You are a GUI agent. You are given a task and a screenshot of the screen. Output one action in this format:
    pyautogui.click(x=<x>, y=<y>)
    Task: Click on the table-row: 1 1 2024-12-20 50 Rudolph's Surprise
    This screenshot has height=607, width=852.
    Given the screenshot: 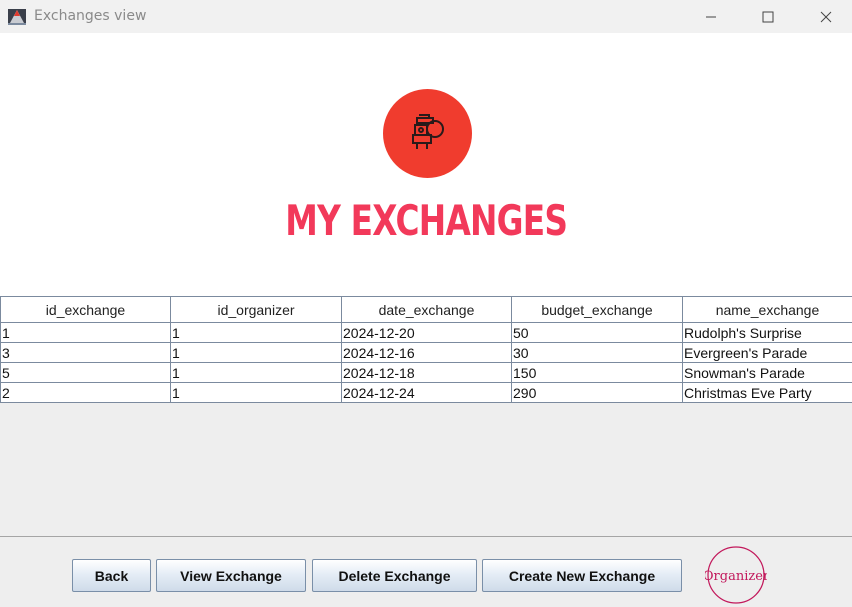 What is the action you would take?
    pyautogui.click(x=426, y=332)
    